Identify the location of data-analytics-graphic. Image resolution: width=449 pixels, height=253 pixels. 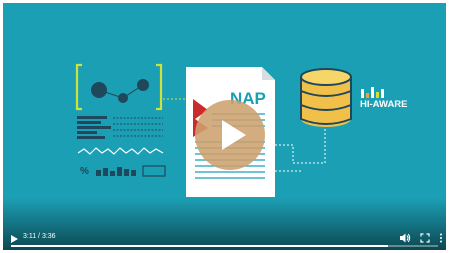
(120, 120).